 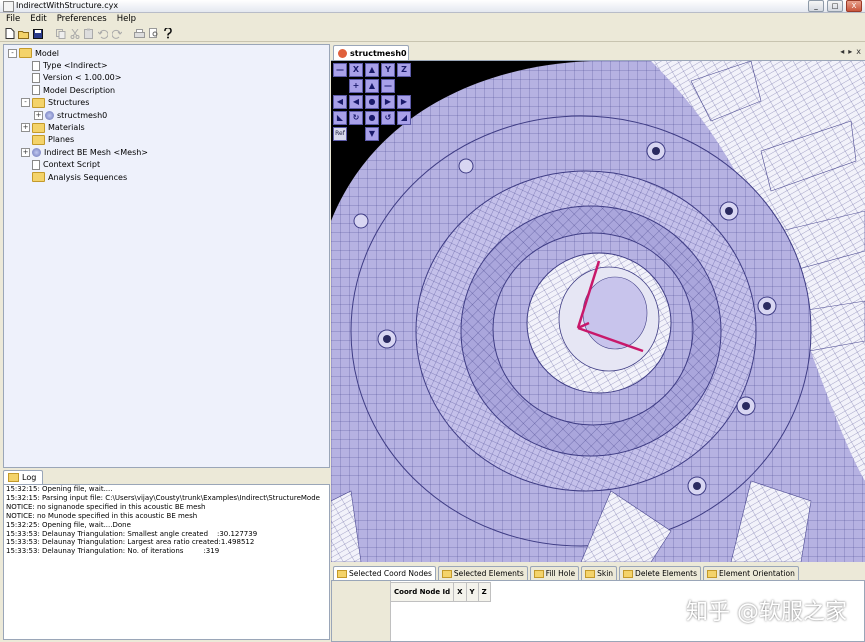 I want to click on help-icon, so click(x=167, y=33).